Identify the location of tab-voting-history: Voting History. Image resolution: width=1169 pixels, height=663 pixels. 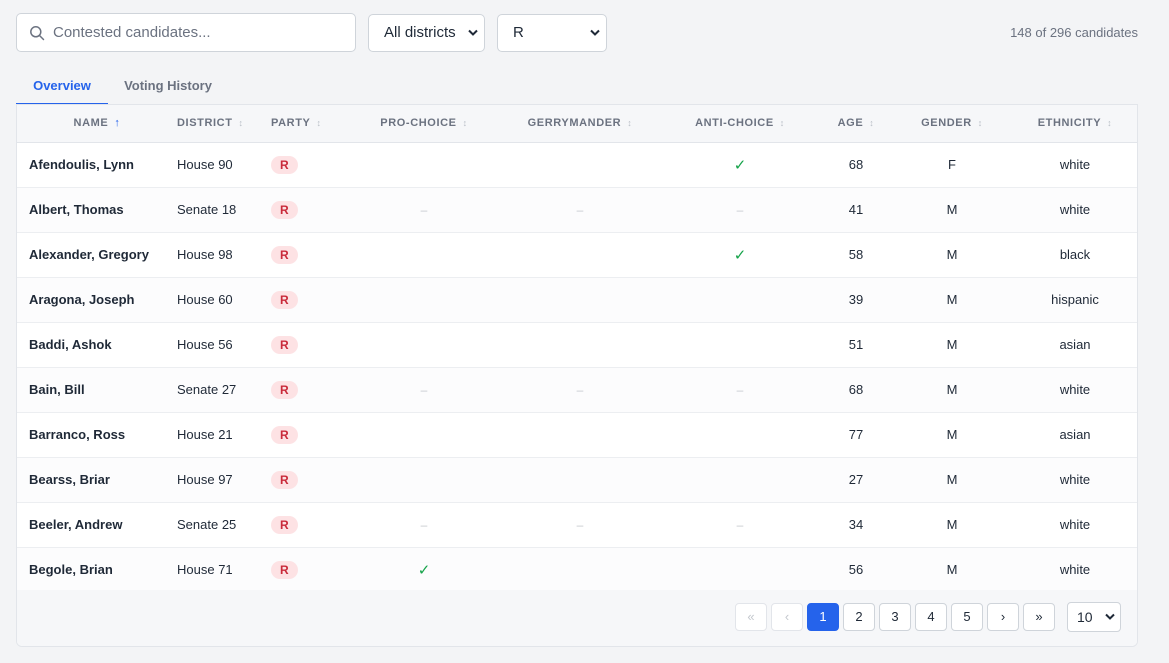
(168, 90).